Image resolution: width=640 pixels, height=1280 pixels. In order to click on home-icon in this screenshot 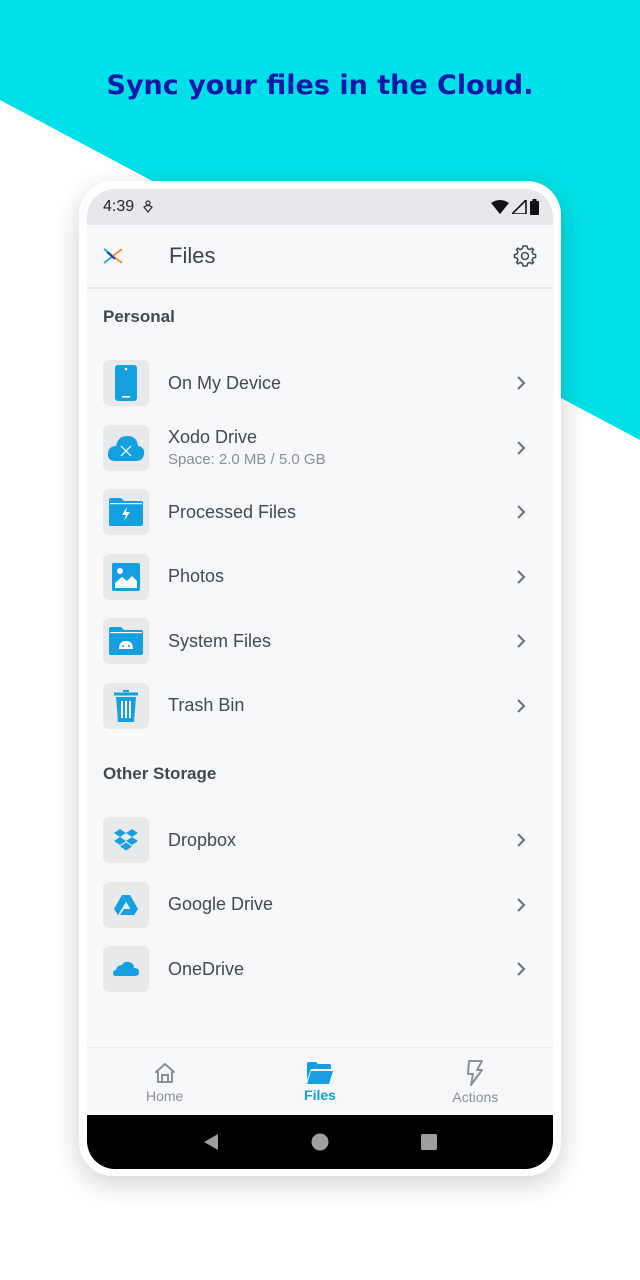, I will do `click(164, 1072)`.